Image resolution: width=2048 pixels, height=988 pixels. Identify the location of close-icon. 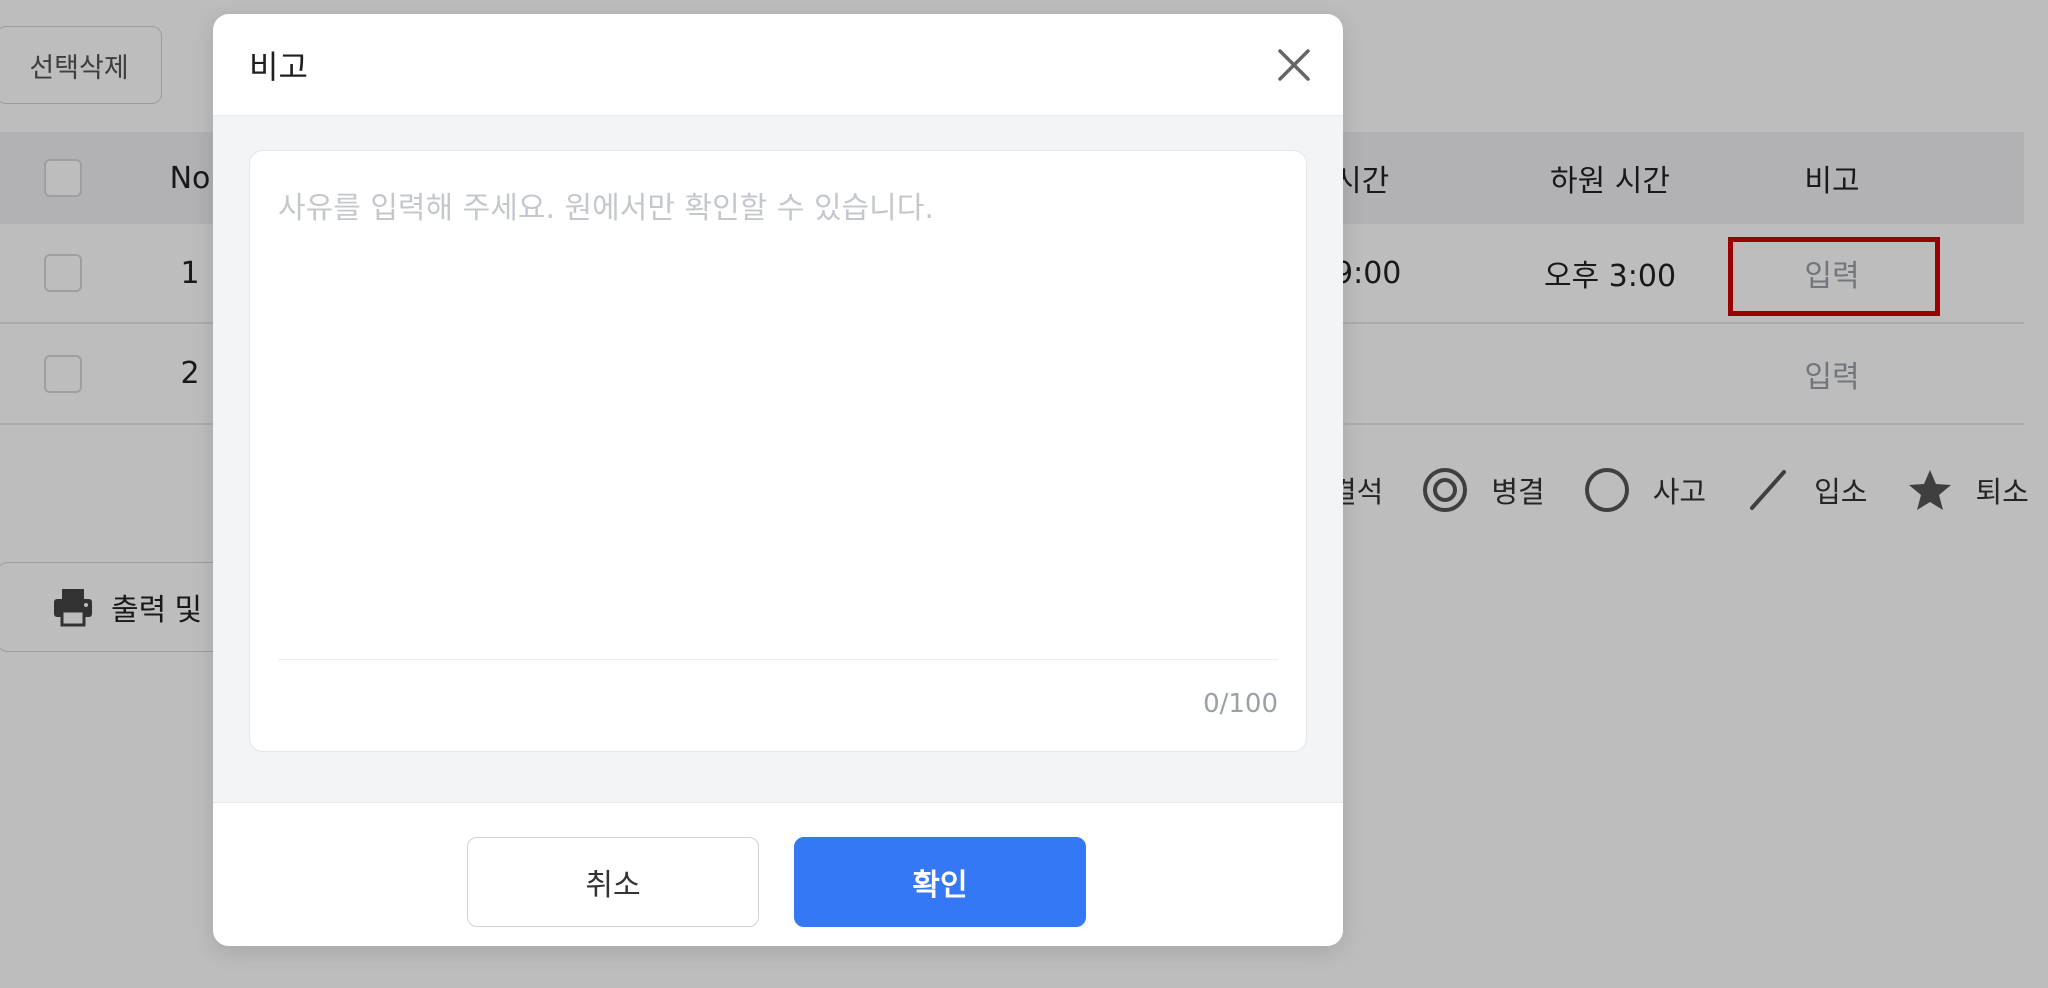
(1294, 65).